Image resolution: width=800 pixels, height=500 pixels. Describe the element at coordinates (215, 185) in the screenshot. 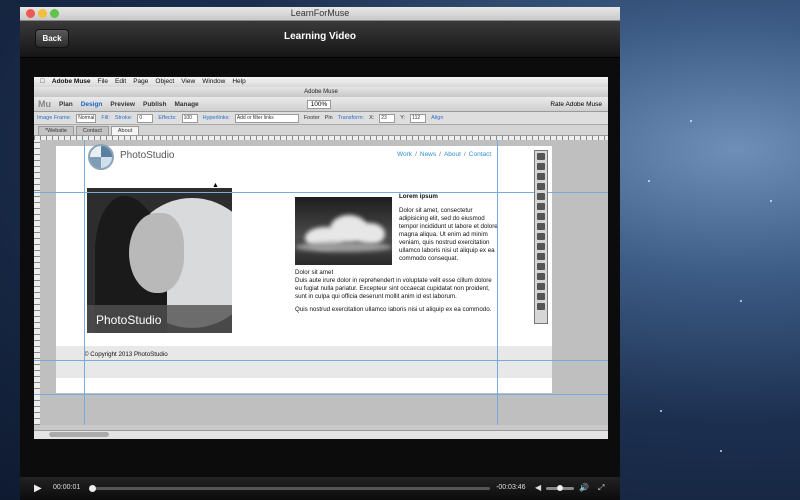

I see `cursor-icon: ▲` at that location.